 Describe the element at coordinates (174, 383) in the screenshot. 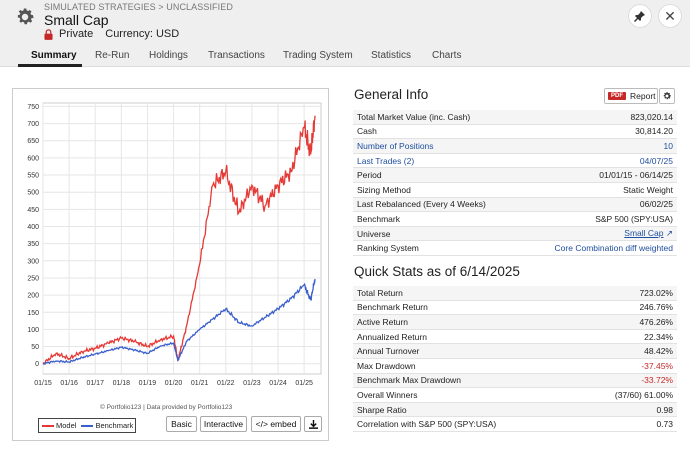

I see `x-tick-label: 01/20` at that location.